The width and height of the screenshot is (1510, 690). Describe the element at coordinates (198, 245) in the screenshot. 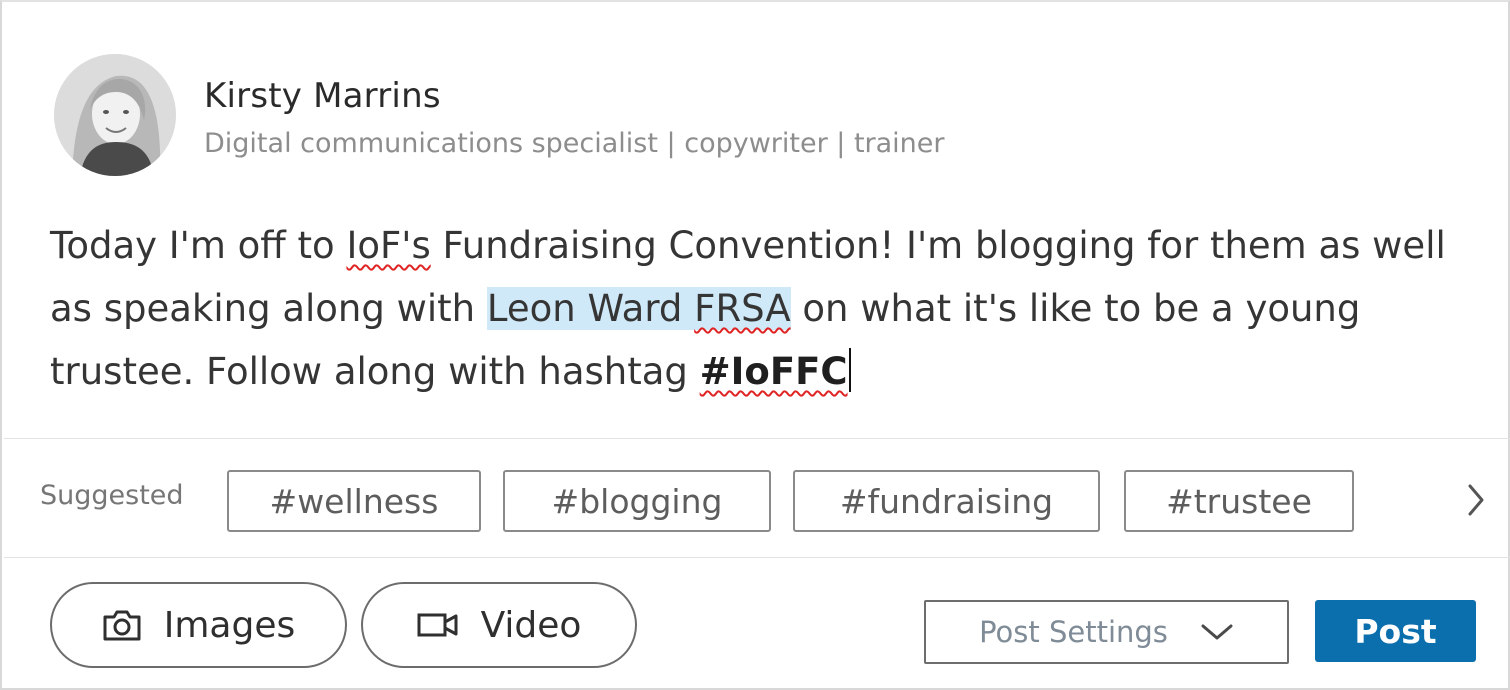

I see `post-text: Today I'm off to` at that location.